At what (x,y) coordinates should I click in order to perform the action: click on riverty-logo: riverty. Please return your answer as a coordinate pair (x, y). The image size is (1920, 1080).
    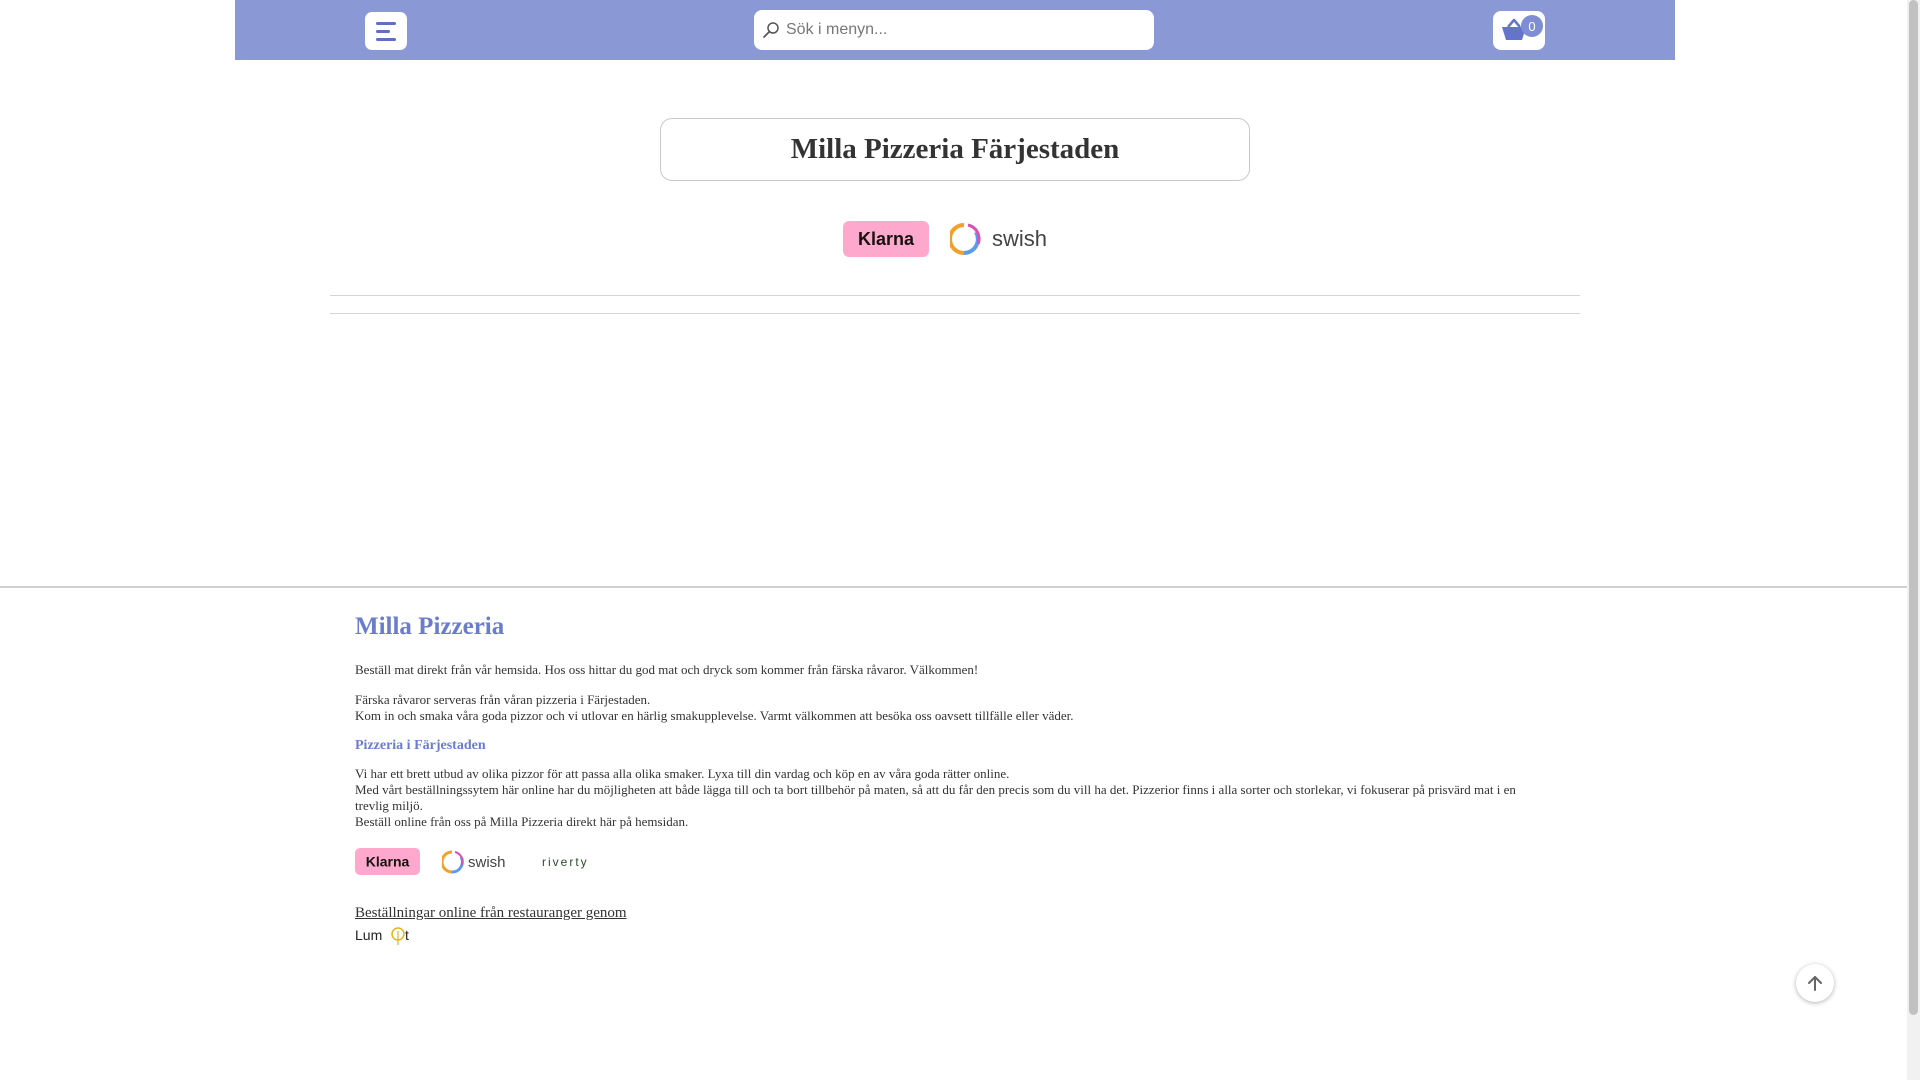
    Looking at the image, I should click on (565, 862).